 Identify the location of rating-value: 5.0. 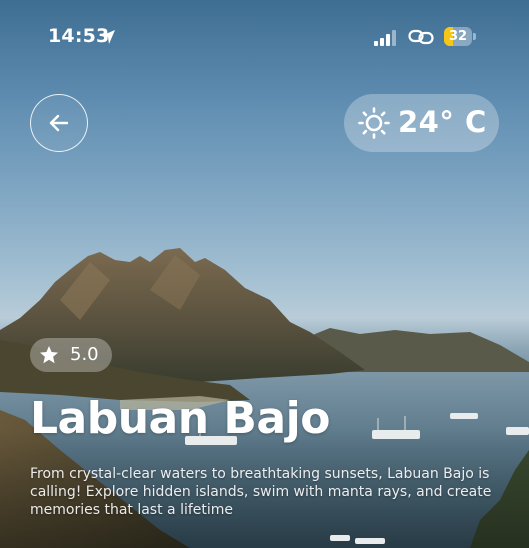
(84, 354).